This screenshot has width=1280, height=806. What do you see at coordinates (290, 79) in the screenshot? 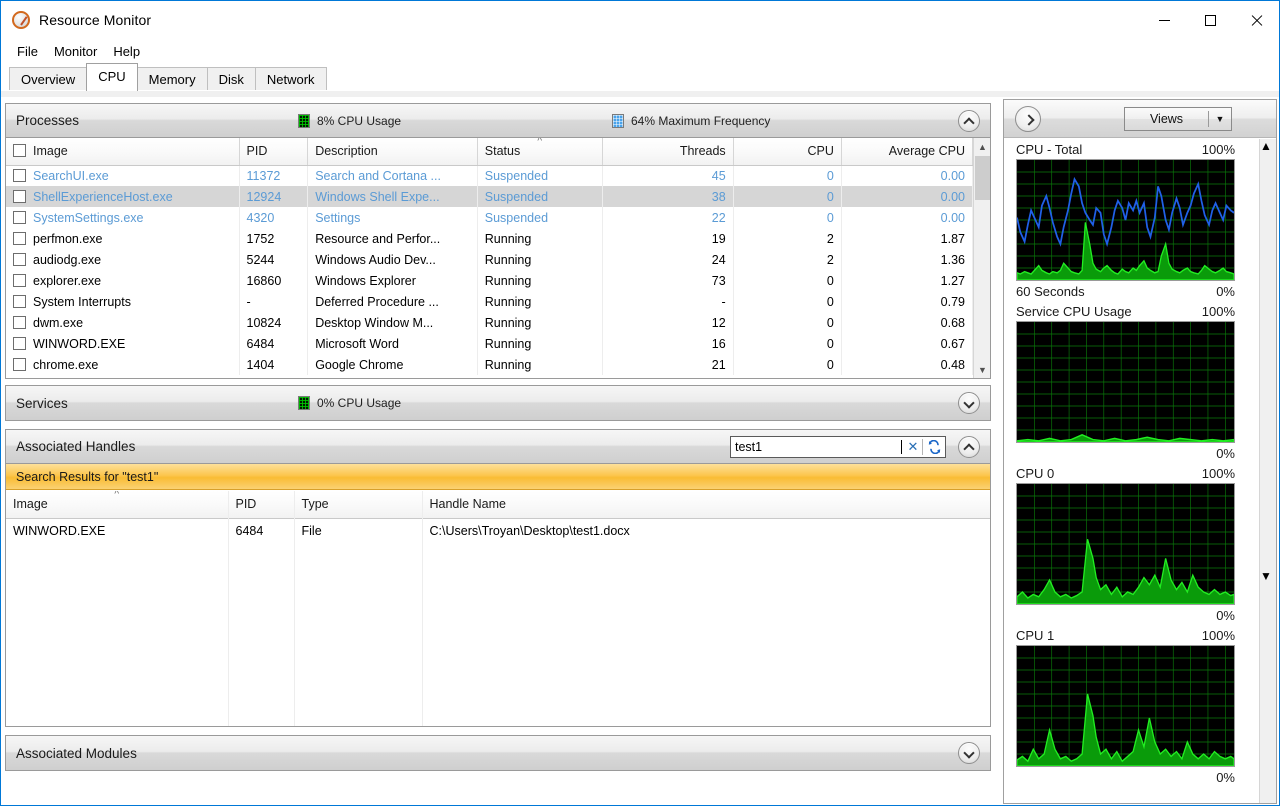
I see `tab-network: Network` at bounding box center [290, 79].